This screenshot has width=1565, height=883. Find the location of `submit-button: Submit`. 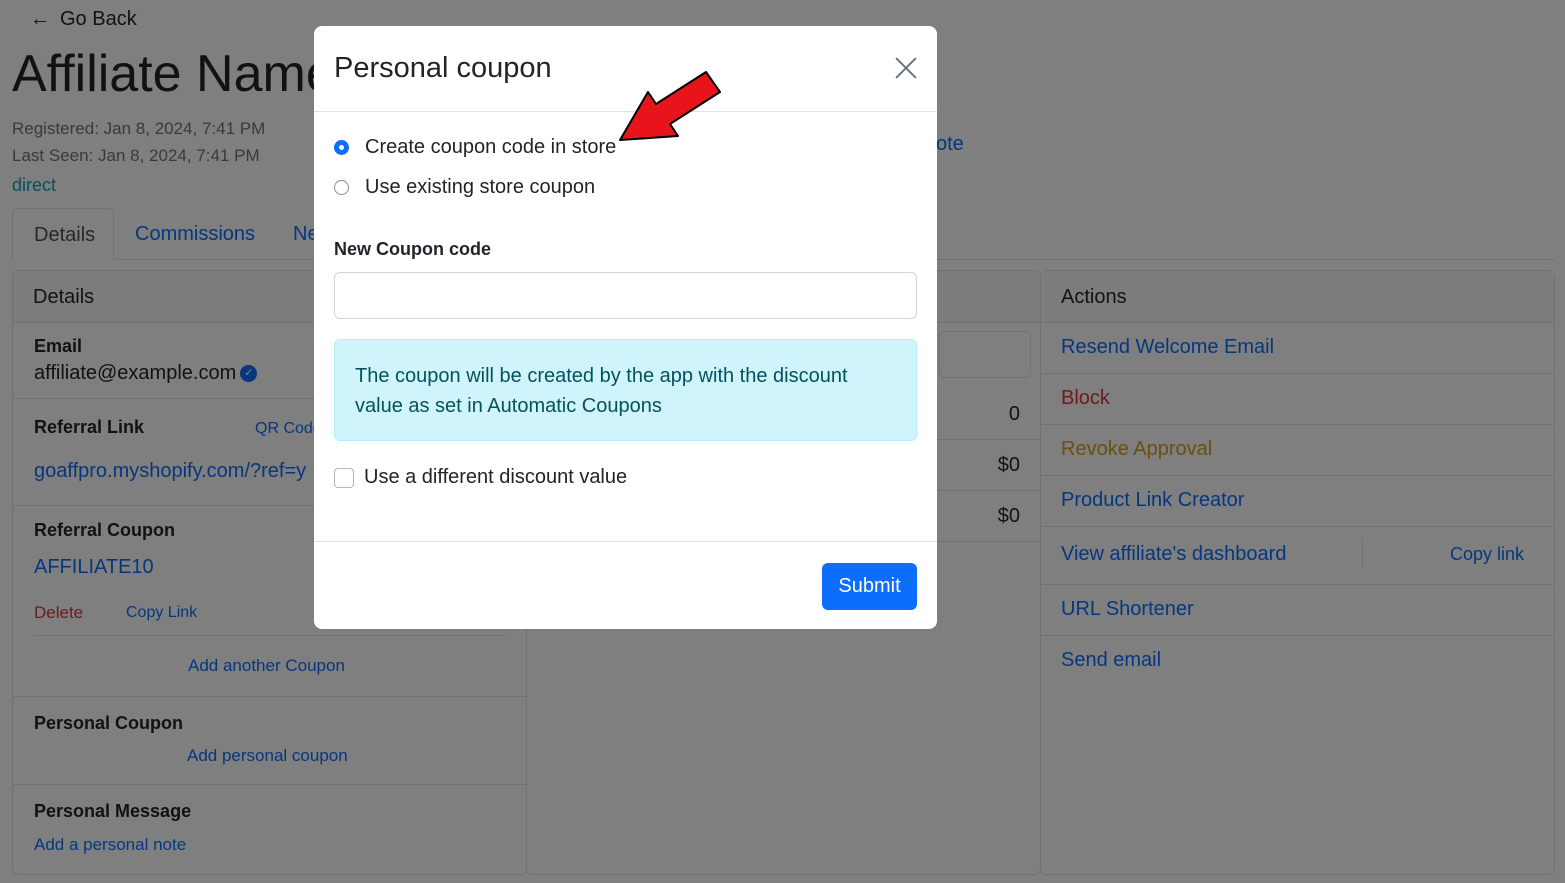

submit-button: Submit is located at coordinates (869, 586).